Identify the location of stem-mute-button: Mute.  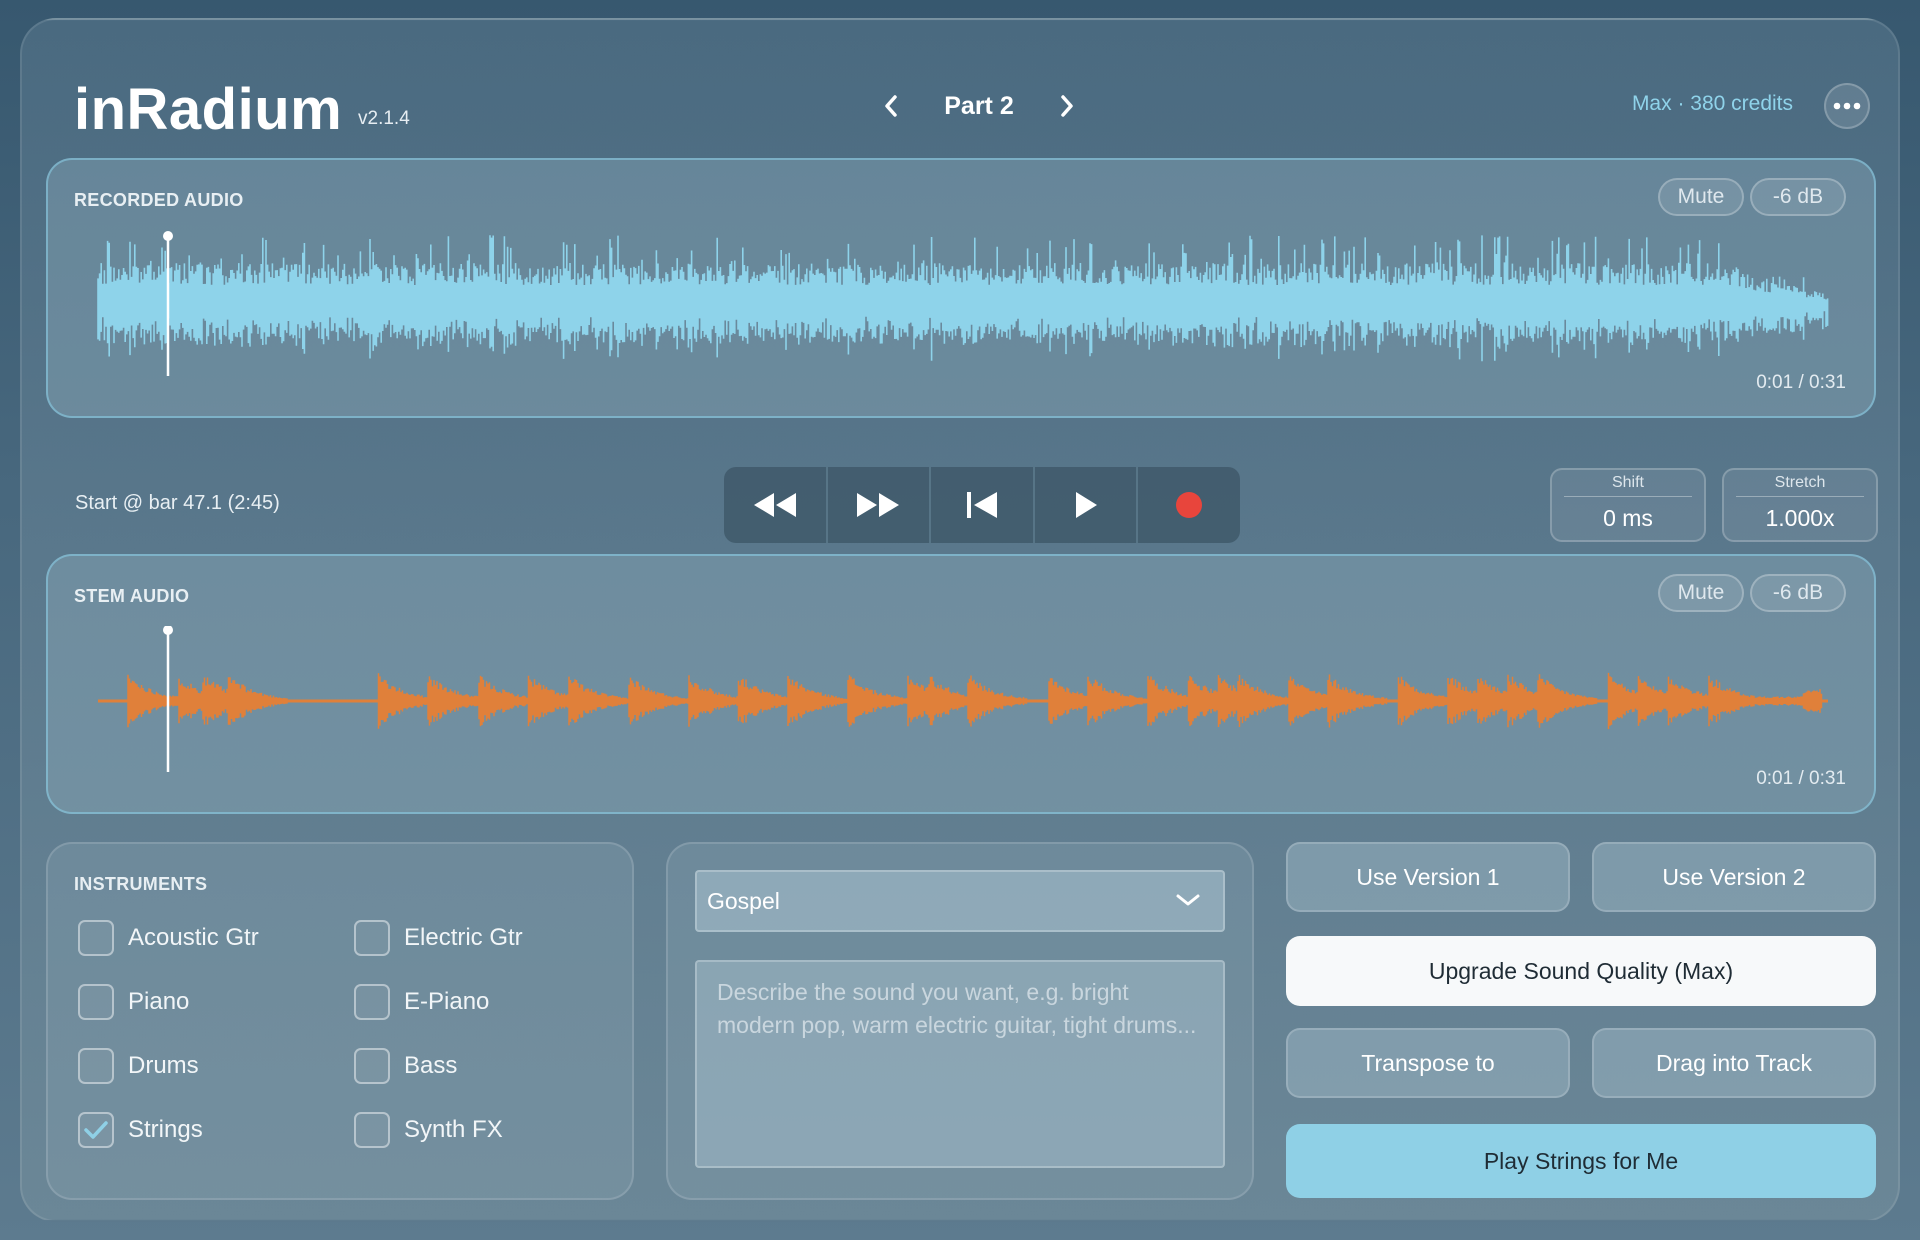
(1701, 593).